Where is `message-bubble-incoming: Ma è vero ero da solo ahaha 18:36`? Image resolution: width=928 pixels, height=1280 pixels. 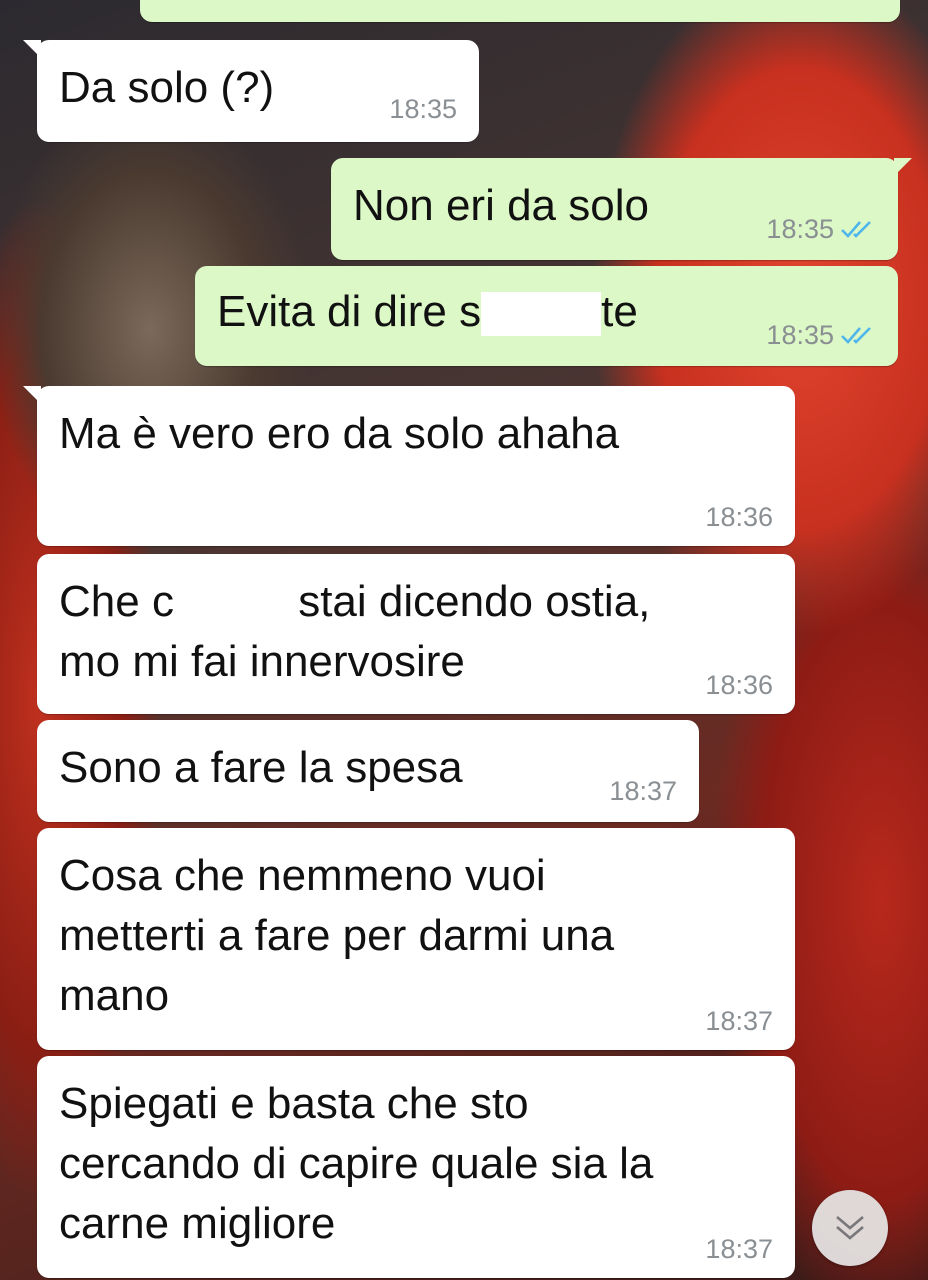
message-bubble-incoming: Ma è vero ero da solo ahaha 18:36 is located at coordinates (409, 466).